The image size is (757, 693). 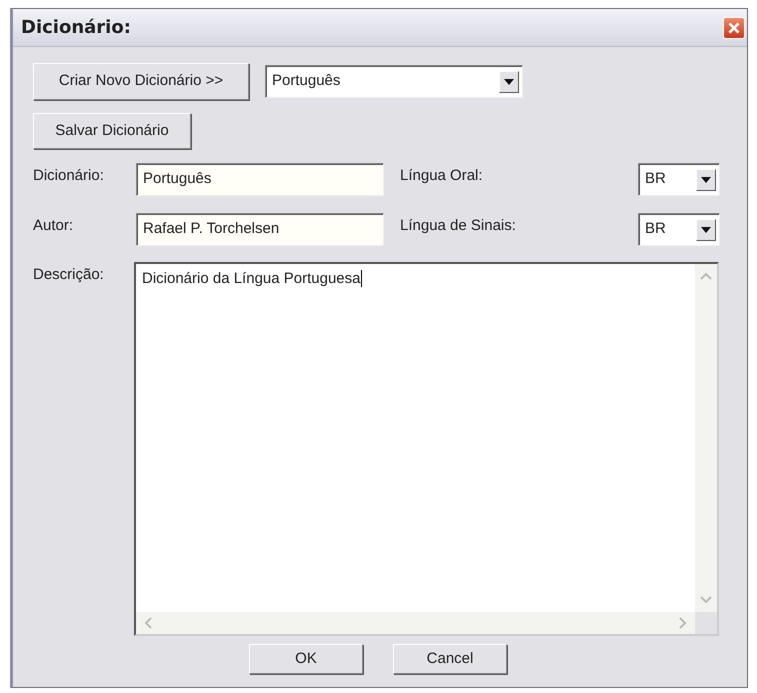 I want to click on dialog-button: OK, so click(x=306, y=659).